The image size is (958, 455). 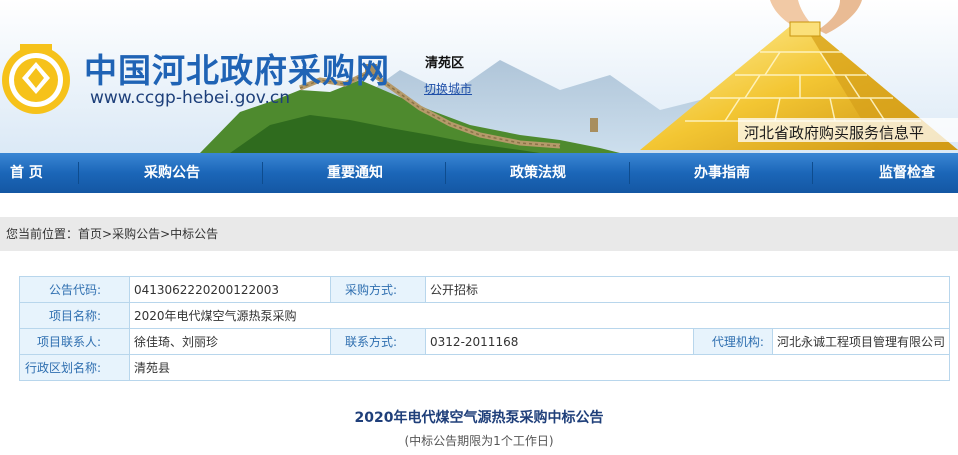 What do you see at coordinates (26, 173) in the screenshot?
I see `nav-item-home: 首 页` at bounding box center [26, 173].